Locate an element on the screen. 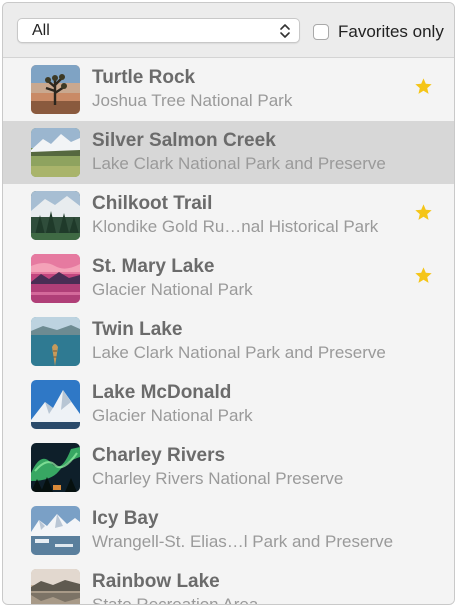 The width and height of the screenshot is (458, 608). landmark-name: St. Mary Lake is located at coordinates (153, 266).